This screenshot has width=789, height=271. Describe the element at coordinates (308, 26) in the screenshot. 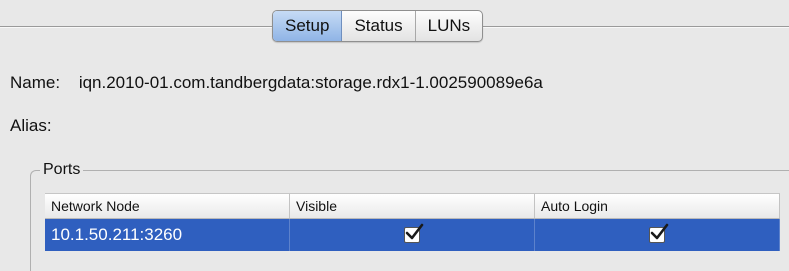

I see `tab-setup: Setup` at that location.